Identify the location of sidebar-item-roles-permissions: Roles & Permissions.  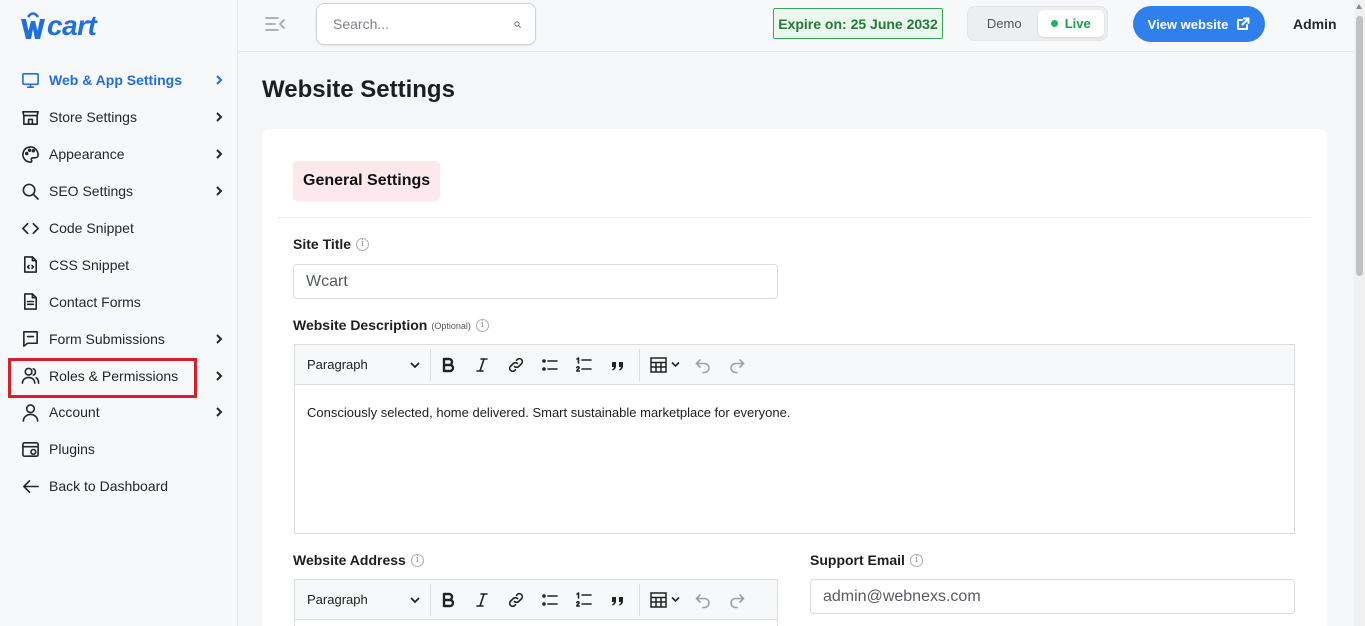
(118, 378).